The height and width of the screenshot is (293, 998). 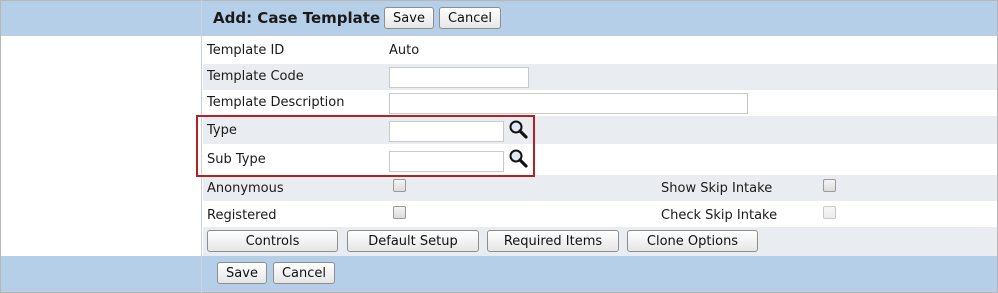 I want to click on row-sub-type: Sub Type, so click(x=600, y=159).